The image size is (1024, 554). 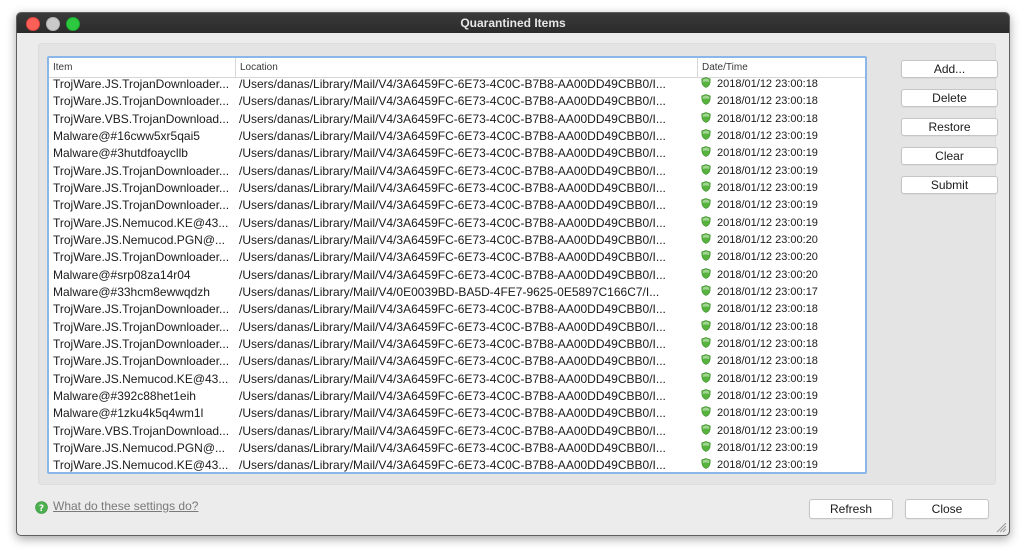 I want to click on submit-button: Submit, so click(x=949, y=185).